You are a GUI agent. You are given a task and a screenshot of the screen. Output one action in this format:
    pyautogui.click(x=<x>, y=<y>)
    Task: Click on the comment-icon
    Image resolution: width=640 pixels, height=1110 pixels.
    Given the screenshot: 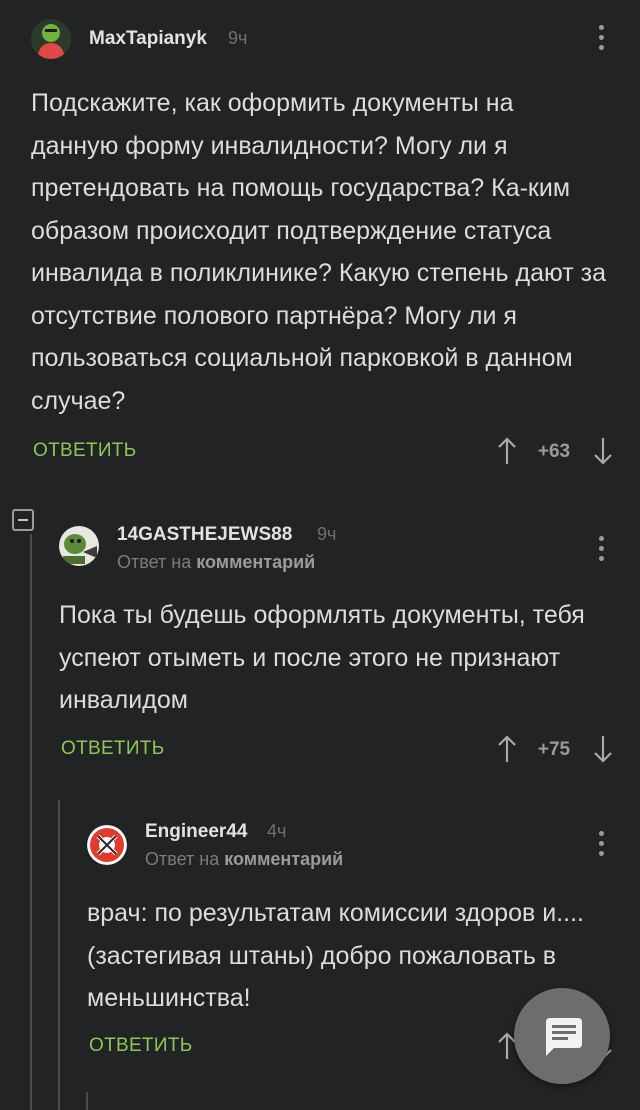 What is the action you would take?
    pyautogui.click(x=564, y=1037)
    